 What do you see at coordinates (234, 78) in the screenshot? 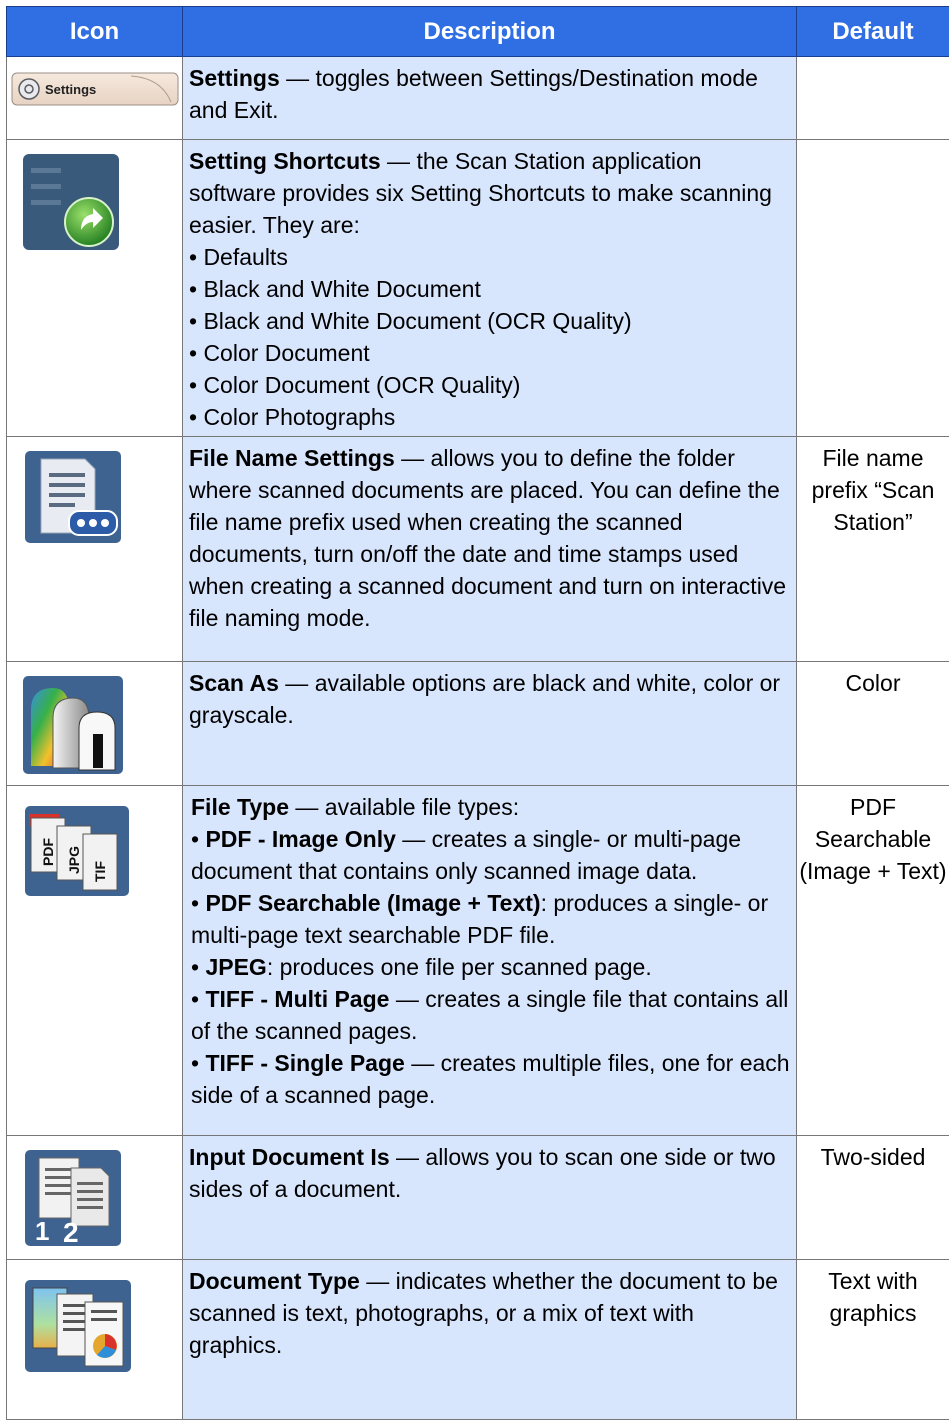
I see `row-title: Settings` at bounding box center [234, 78].